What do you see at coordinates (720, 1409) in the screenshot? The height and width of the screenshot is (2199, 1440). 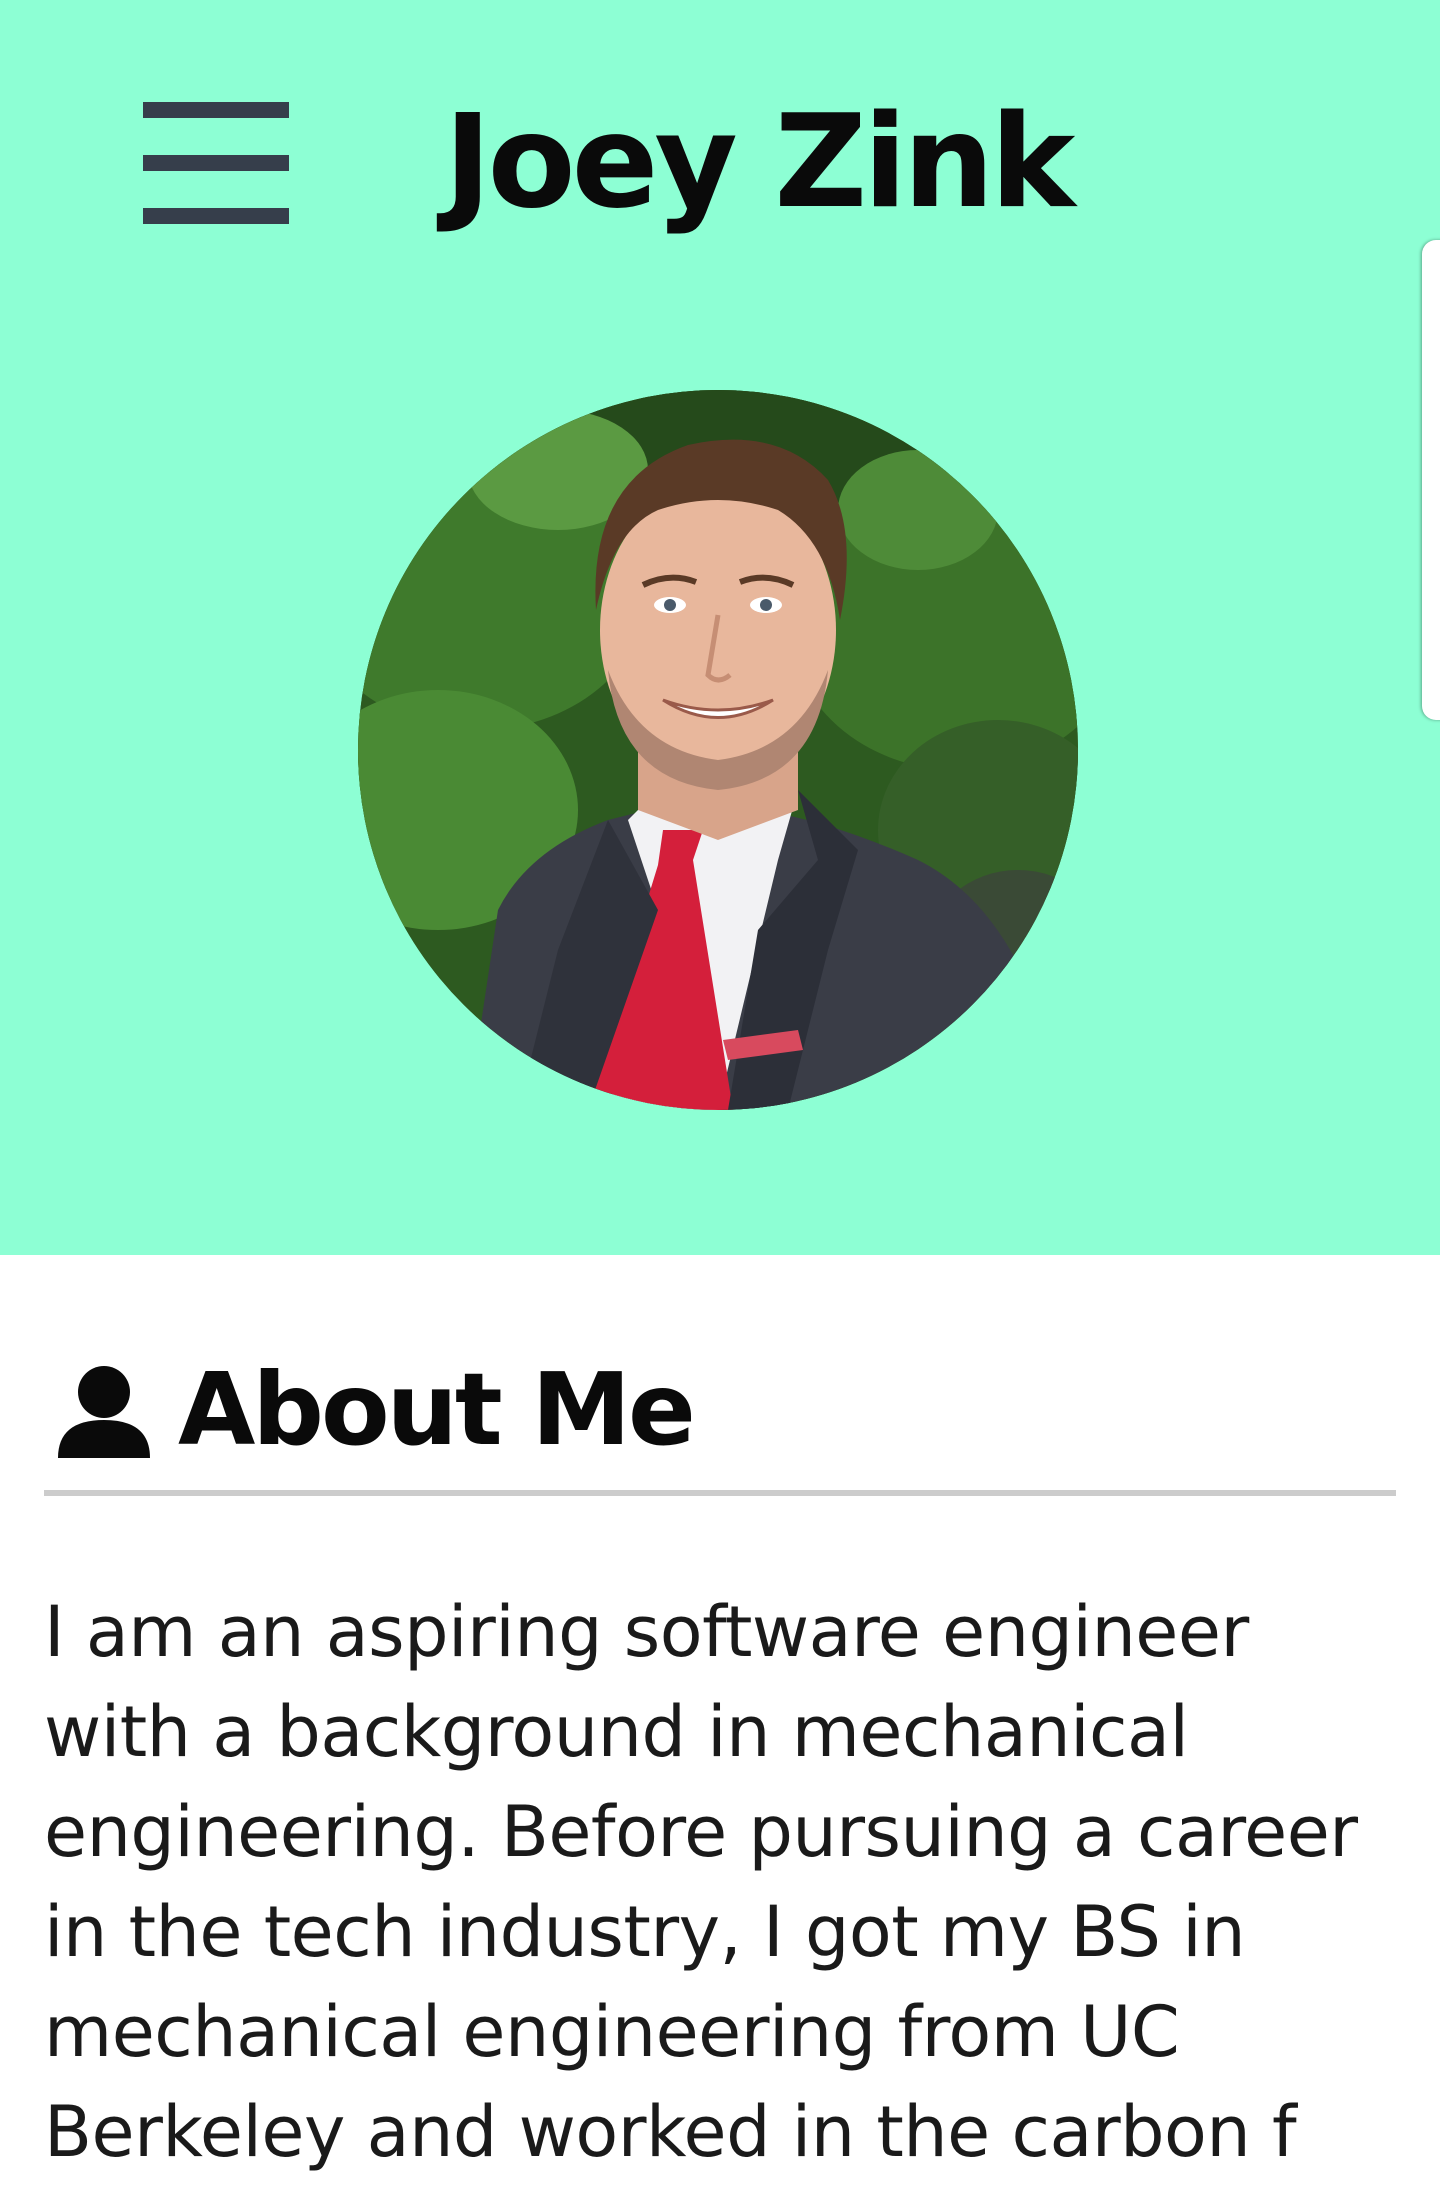 I see `about-me-heading: About Me` at bounding box center [720, 1409].